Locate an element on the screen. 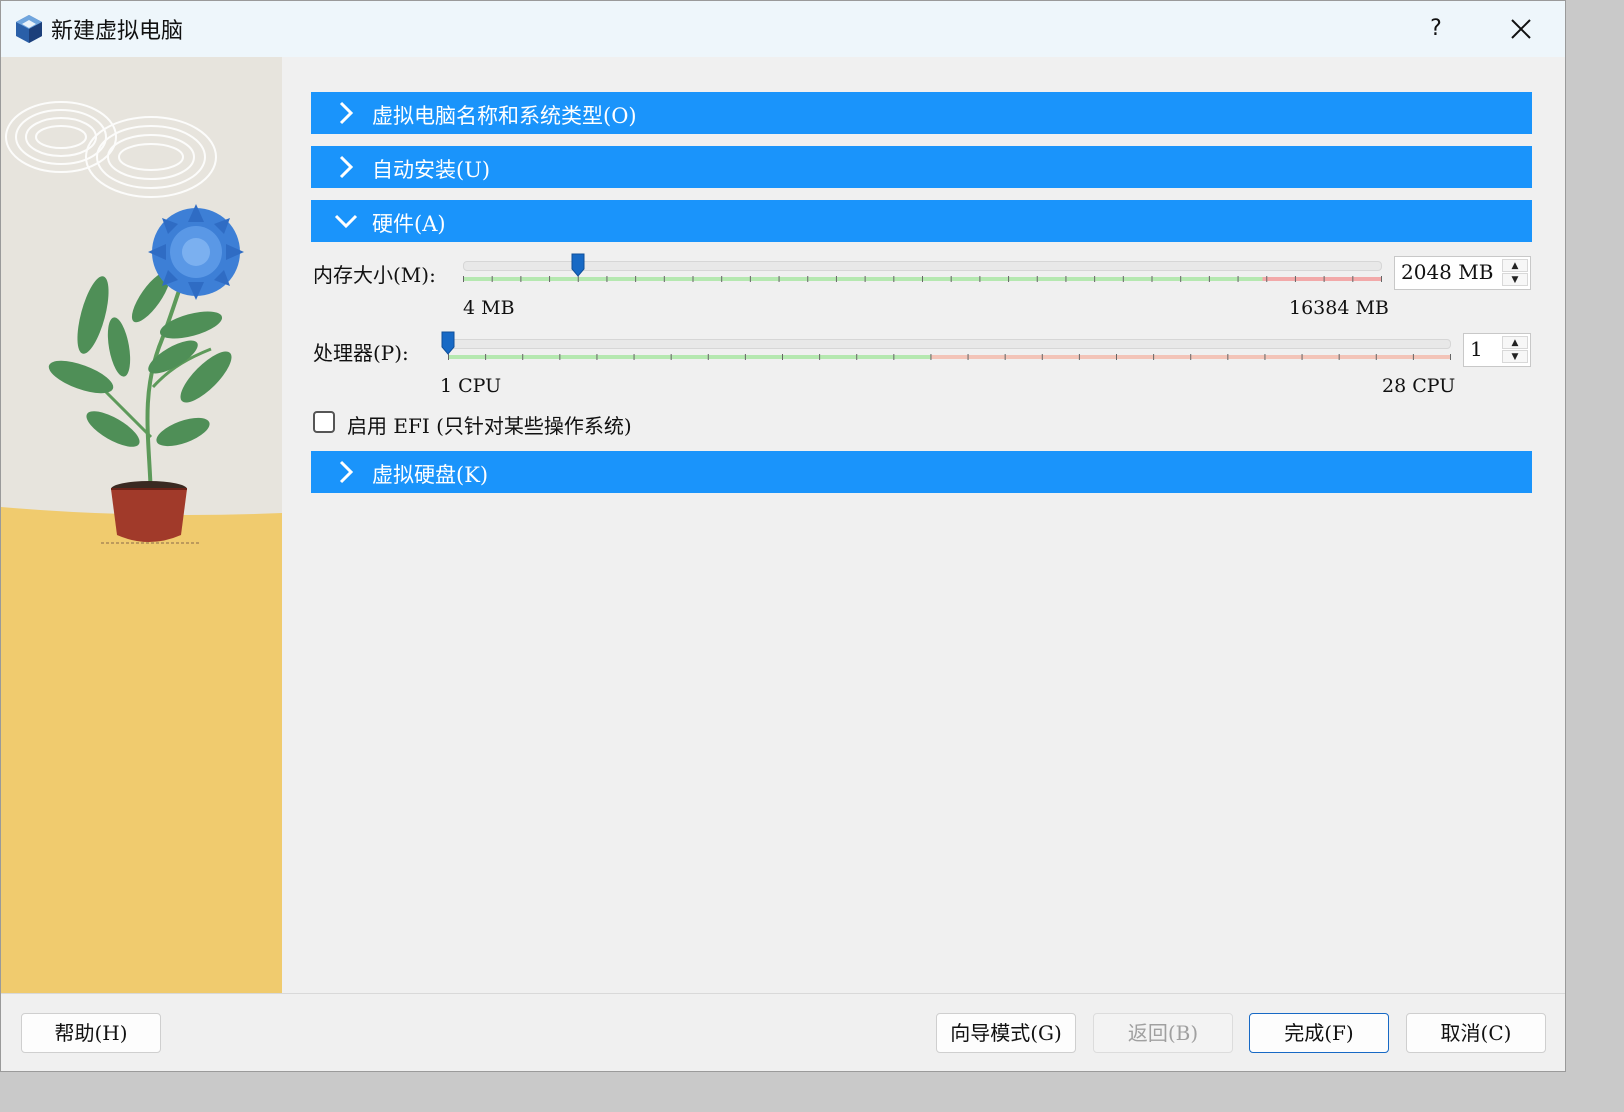 Image resolution: width=1624 pixels, height=1112 pixels. processor-spin-arrows: ▲ ▼ is located at coordinates (1515, 350).